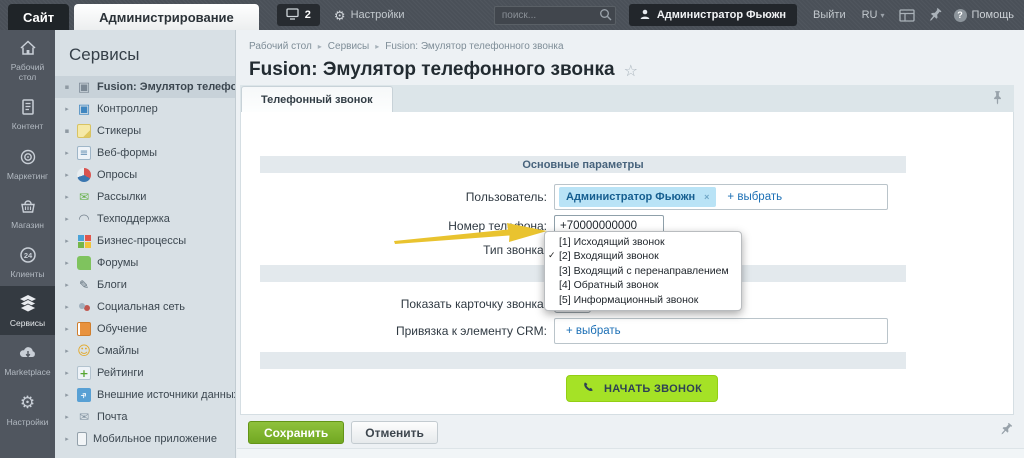 The width and height of the screenshot is (1024, 458). Describe the element at coordinates (145, 109) in the screenshot. I see `sidebar-item-controller: ▸ Контроллер` at that location.